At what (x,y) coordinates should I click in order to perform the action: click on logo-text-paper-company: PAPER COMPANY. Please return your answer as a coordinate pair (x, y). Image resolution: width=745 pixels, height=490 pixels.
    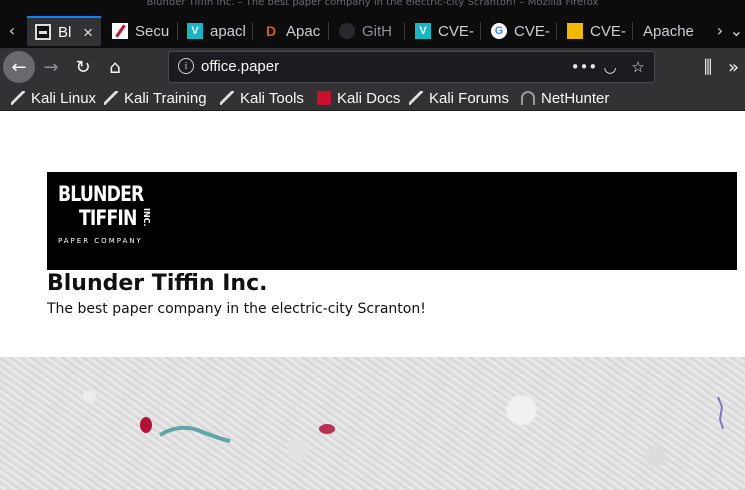
    Looking at the image, I should click on (100, 241).